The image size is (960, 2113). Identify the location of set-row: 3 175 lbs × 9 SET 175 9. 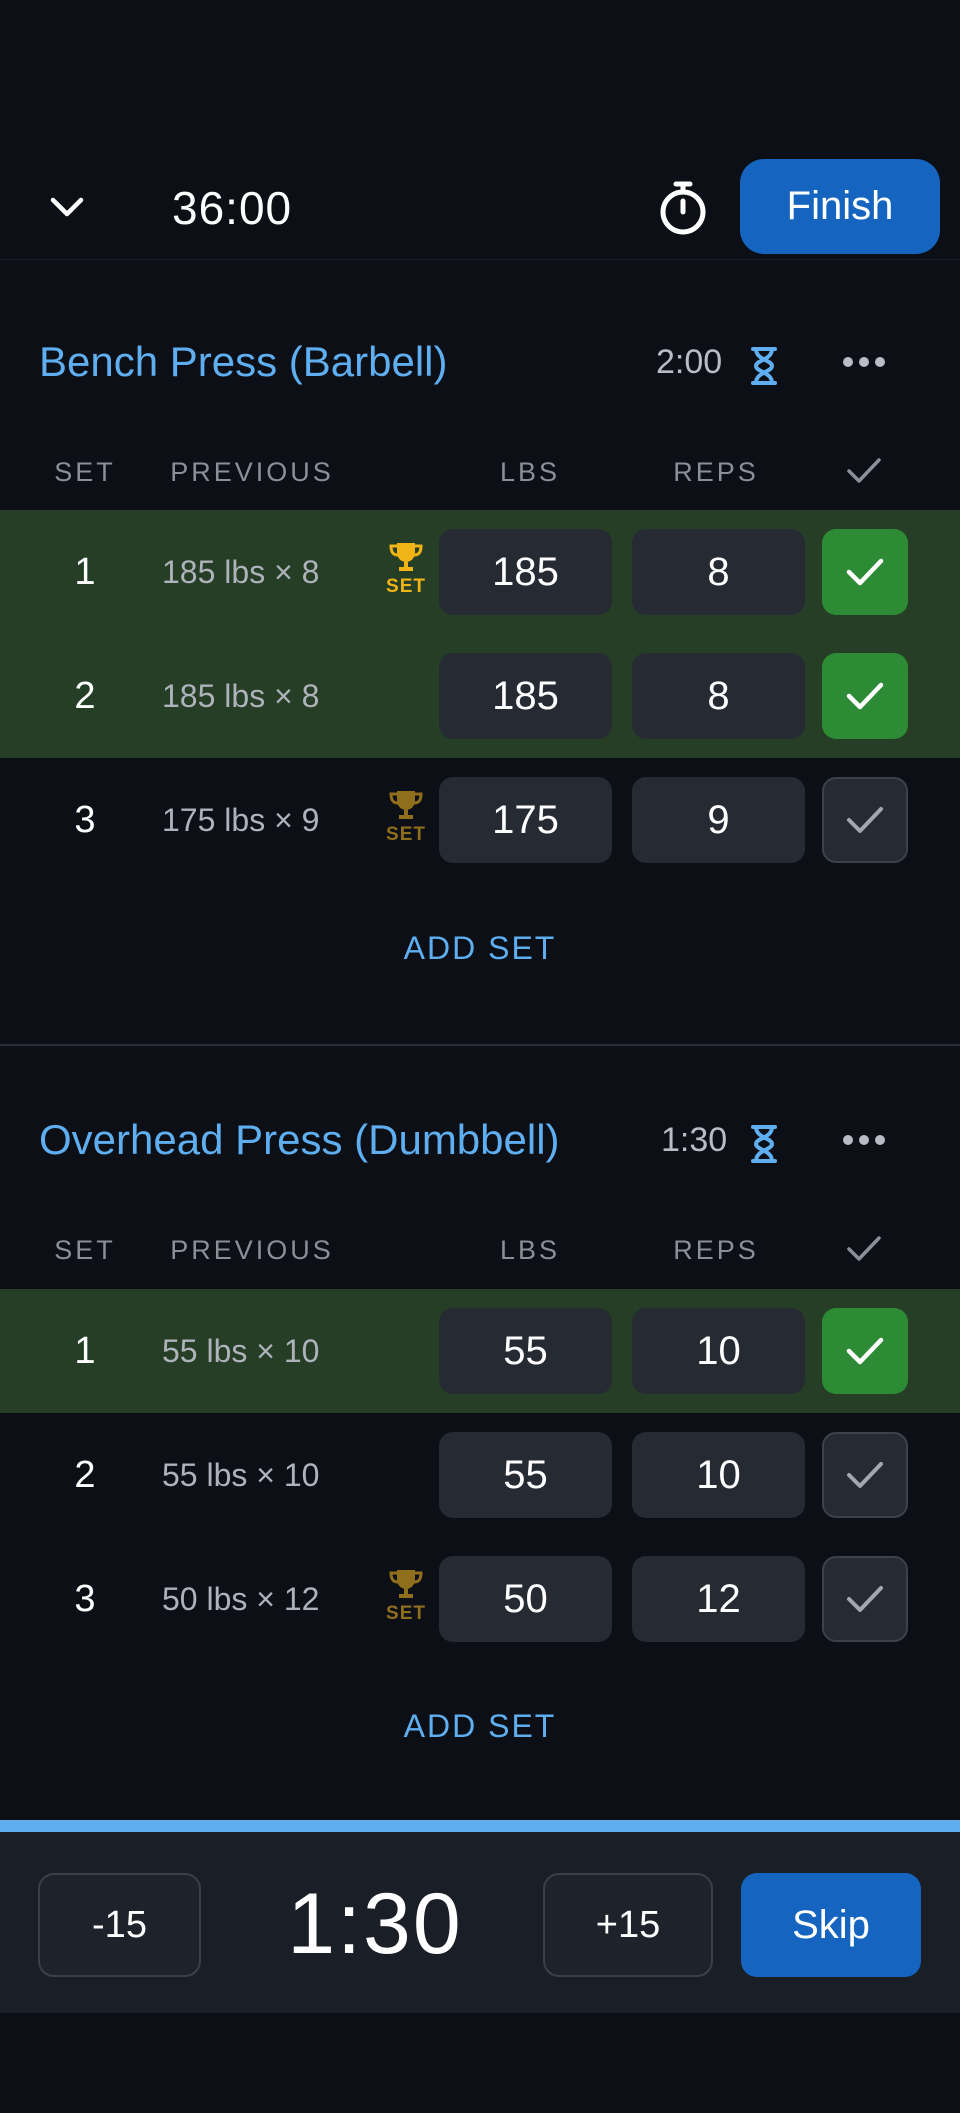
(480, 820).